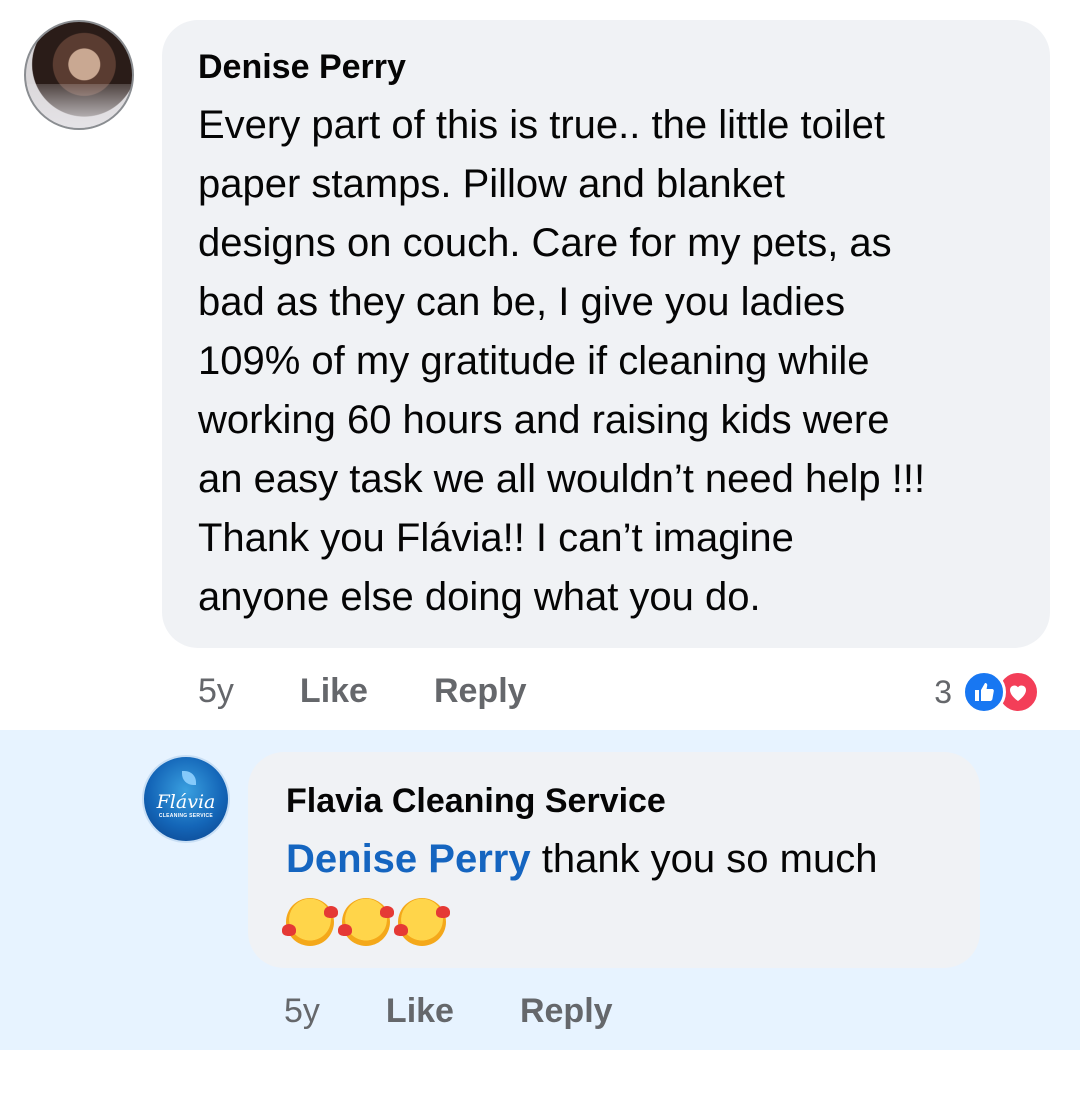 The width and height of the screenshot is (1080, 1116). What do you see at coordinates (476, 801) in the screenshot?
I see `comment-author: Flavia Cleaning Service` at bounding box center [476, 801].